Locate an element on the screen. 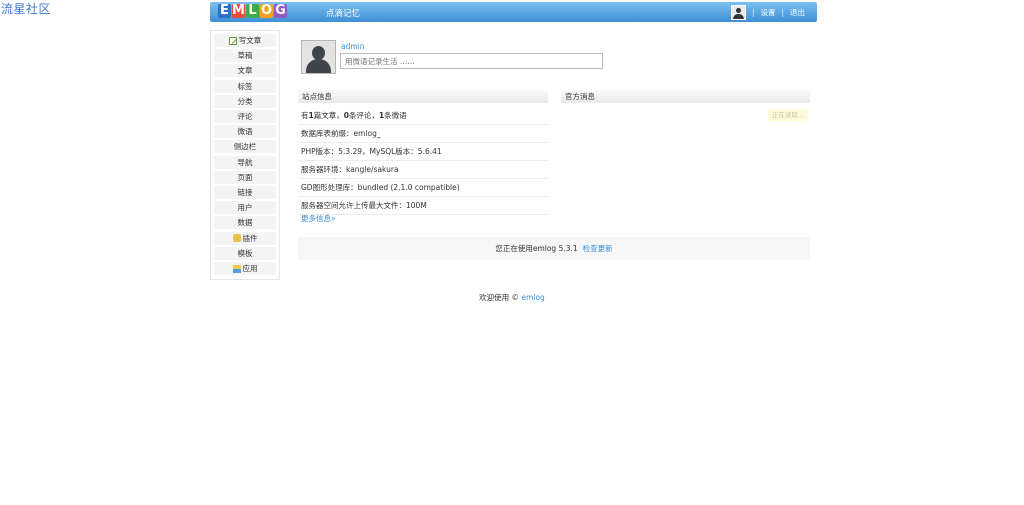  user-nav: | 设置 | 退出 is located at coordinates (767, 12).